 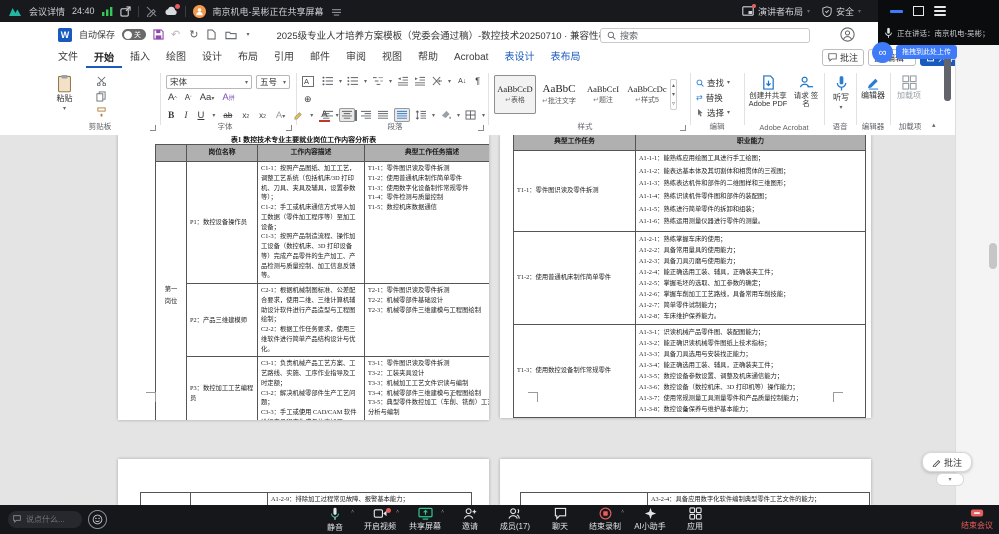 I want to click on sort-button: A↓, so click(x=462, y=81).